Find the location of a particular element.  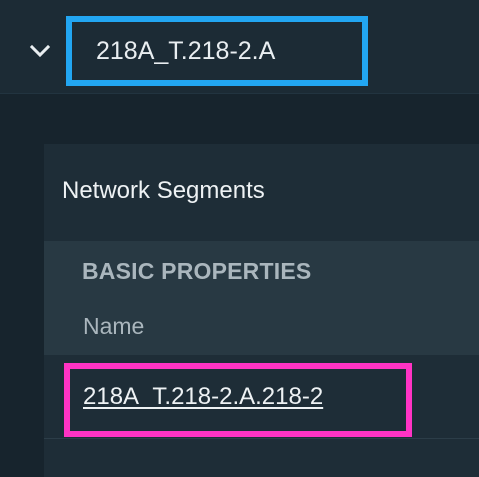

segment-name-link: 218A_T.218-2.A.218-2 is located at coordinates (203, 397).